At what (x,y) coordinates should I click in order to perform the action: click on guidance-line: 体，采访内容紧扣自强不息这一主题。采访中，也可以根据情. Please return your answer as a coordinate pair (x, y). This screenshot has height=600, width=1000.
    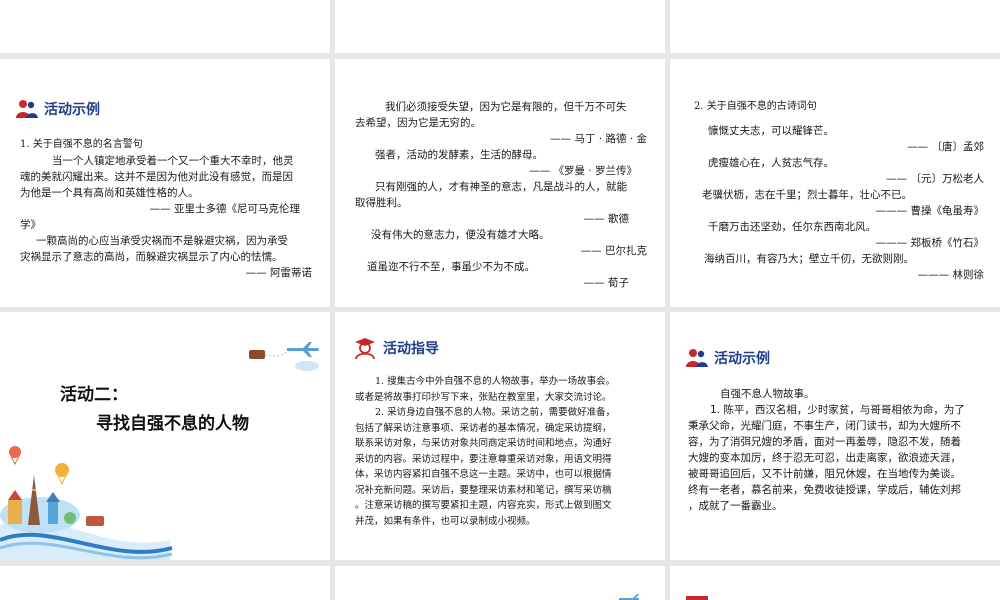
    Looking at the image, I should click on (483, 474).